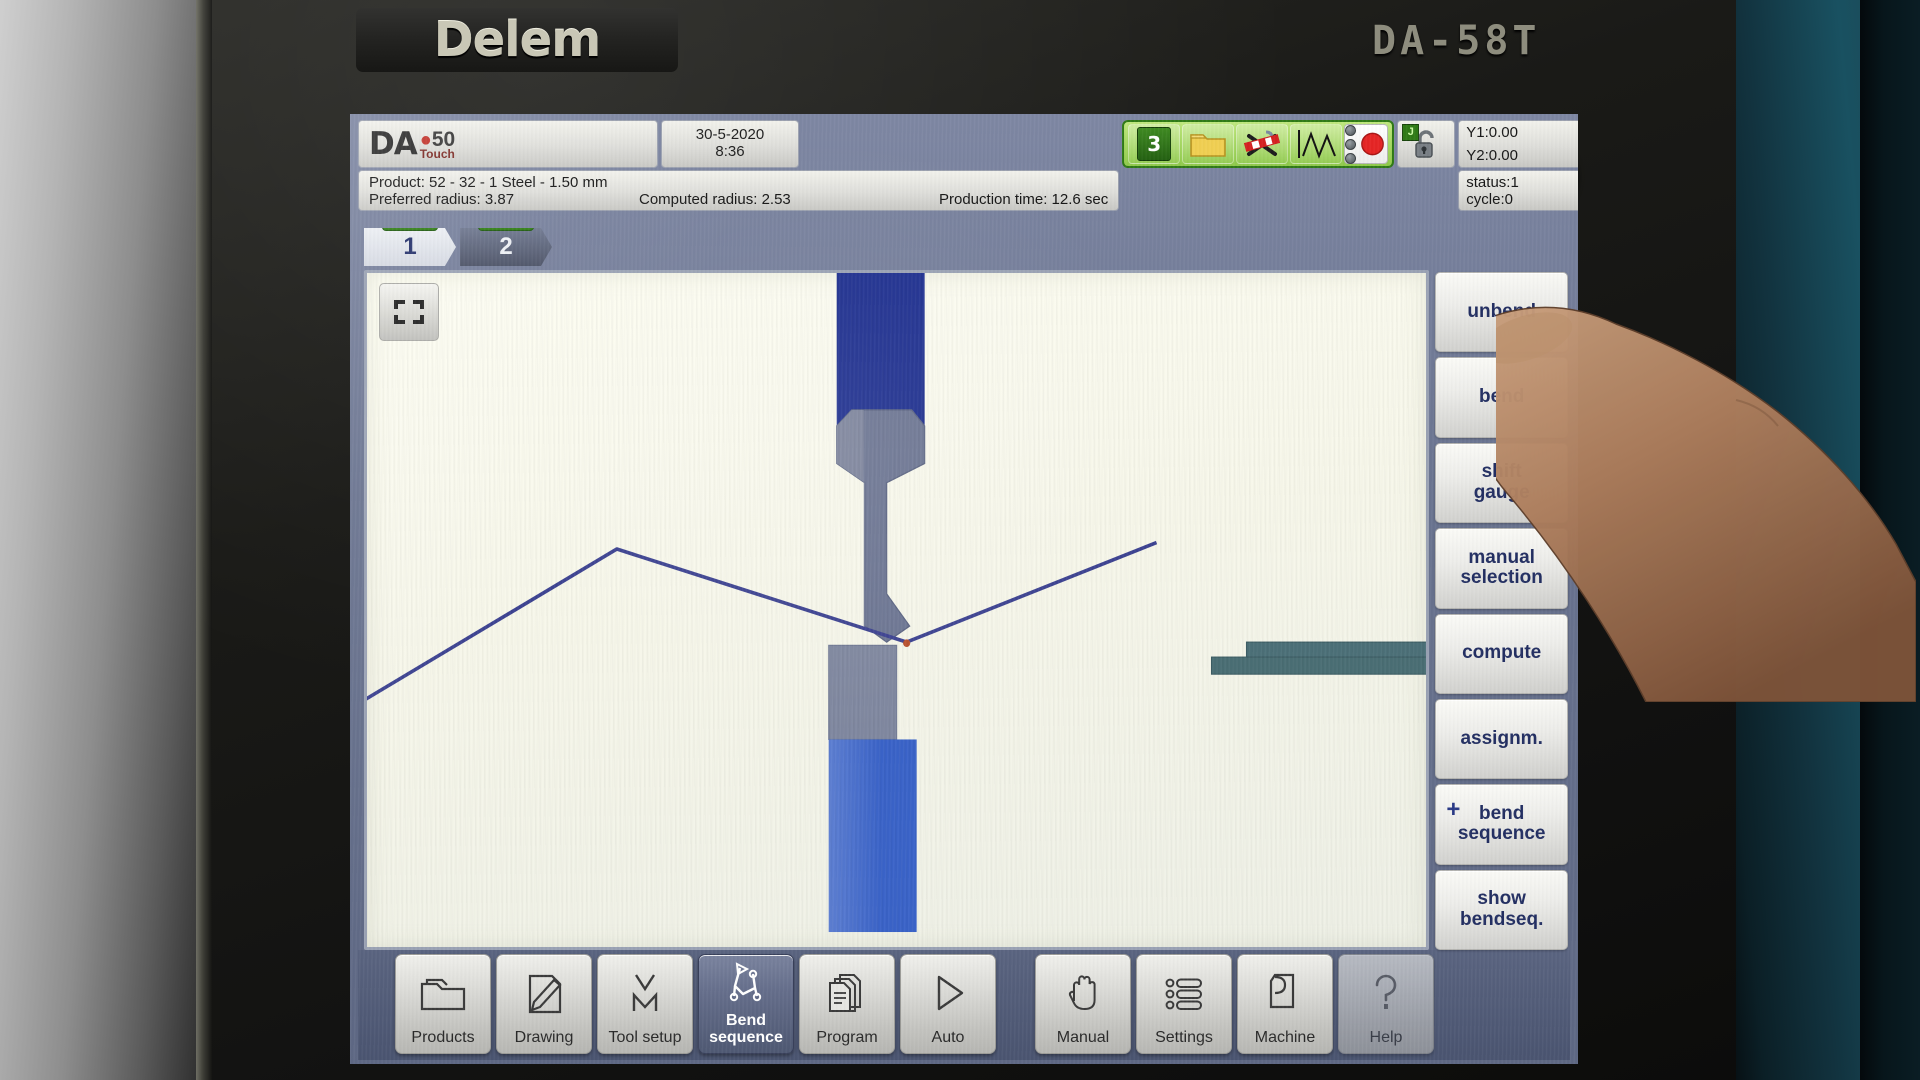 The image size is (1920, 1080). I want to click on nav-bend-sequence-label: Bend sequence, so click(746, 1029).